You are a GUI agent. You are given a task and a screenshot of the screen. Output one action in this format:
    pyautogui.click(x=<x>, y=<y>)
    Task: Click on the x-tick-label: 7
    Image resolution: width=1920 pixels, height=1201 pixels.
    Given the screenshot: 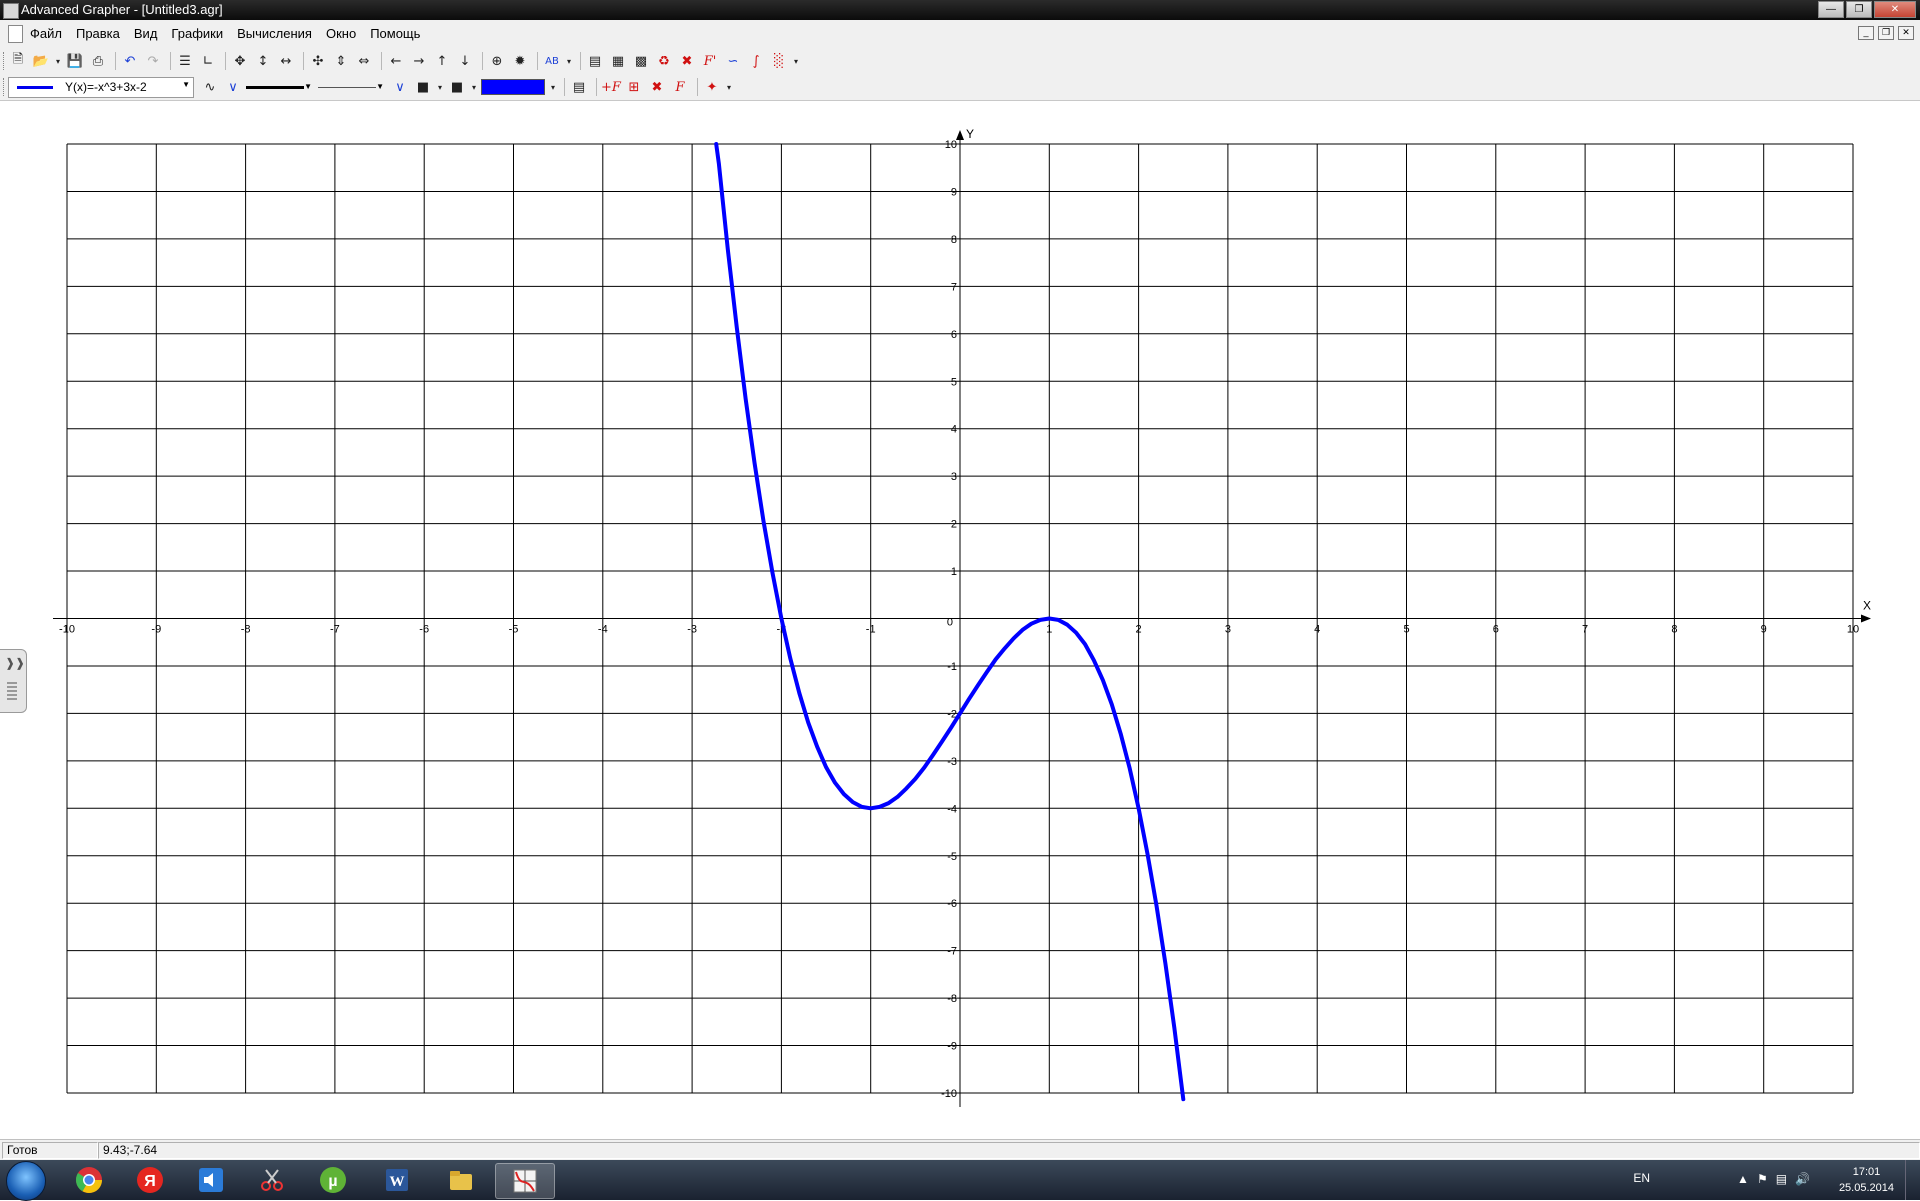 What is the action you would take?
    pyautogui.click(x=1585, y=630)
    